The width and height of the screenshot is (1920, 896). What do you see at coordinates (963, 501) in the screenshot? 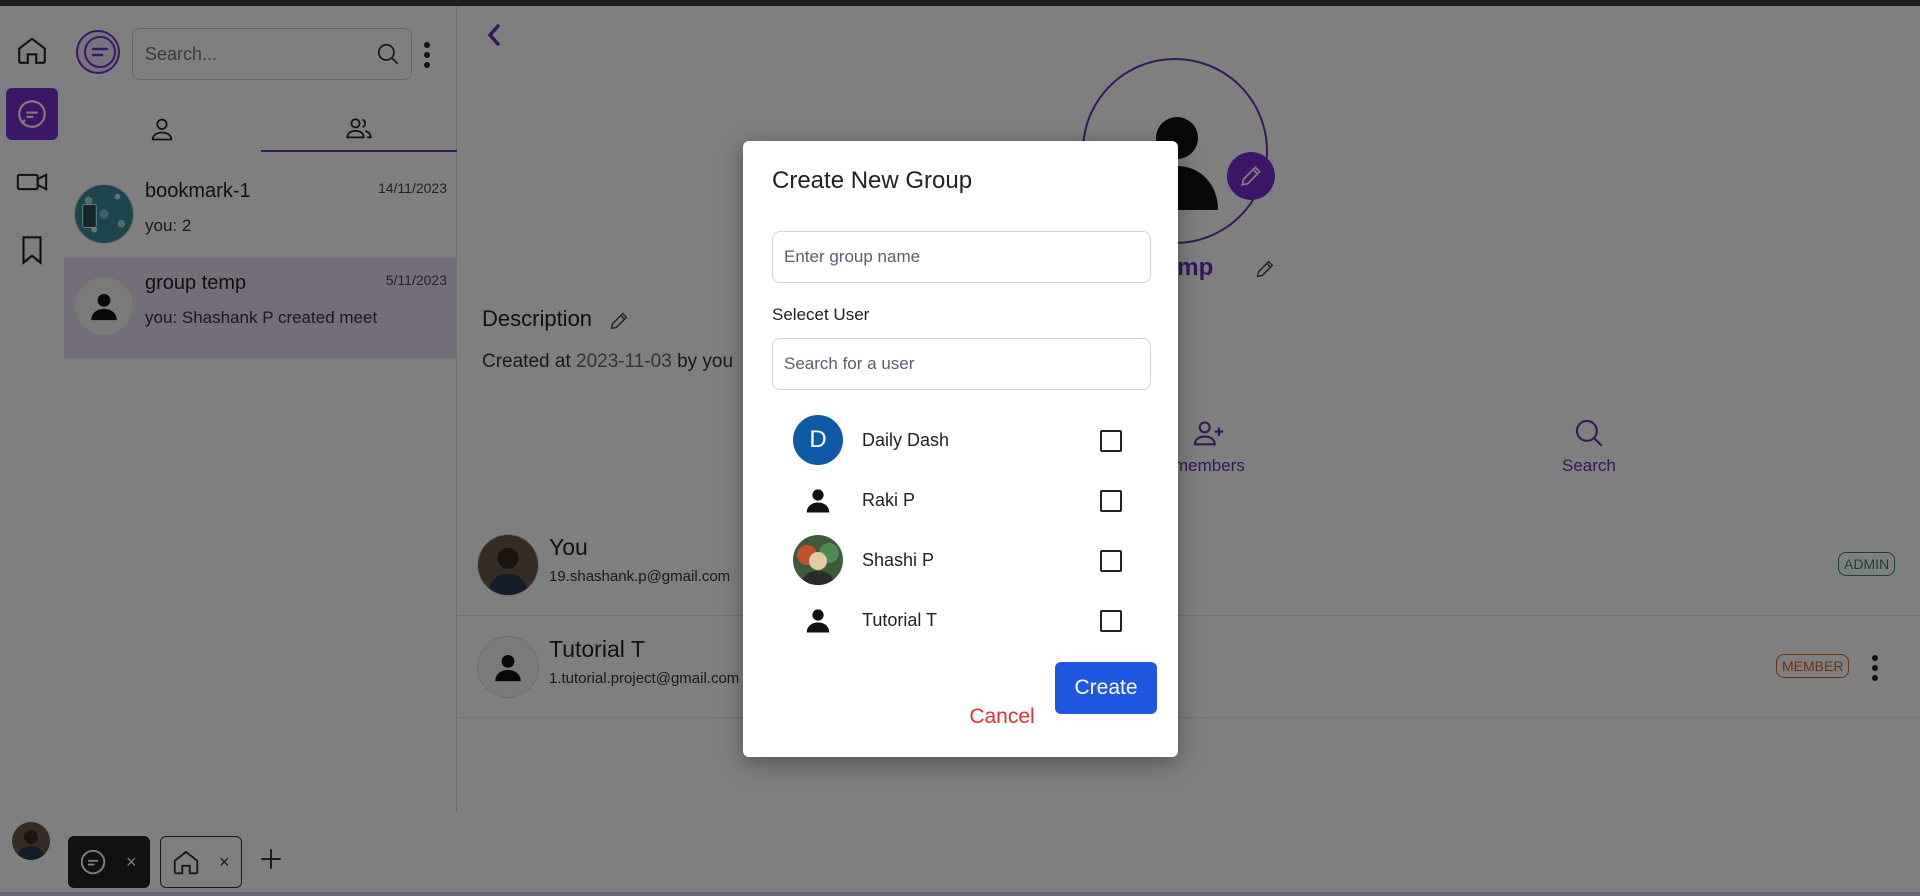
I see `user-option: Raki P` at bounding box center [963, 501].